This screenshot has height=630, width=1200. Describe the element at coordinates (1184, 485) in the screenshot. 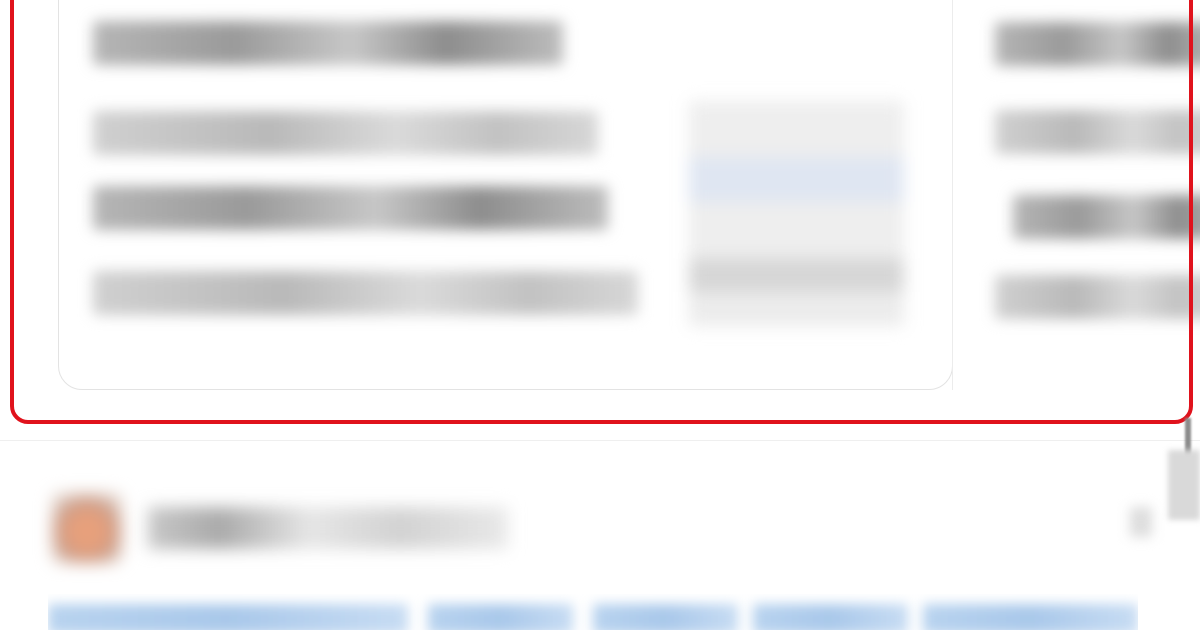

I see `scrollbar-thumb` at that location.